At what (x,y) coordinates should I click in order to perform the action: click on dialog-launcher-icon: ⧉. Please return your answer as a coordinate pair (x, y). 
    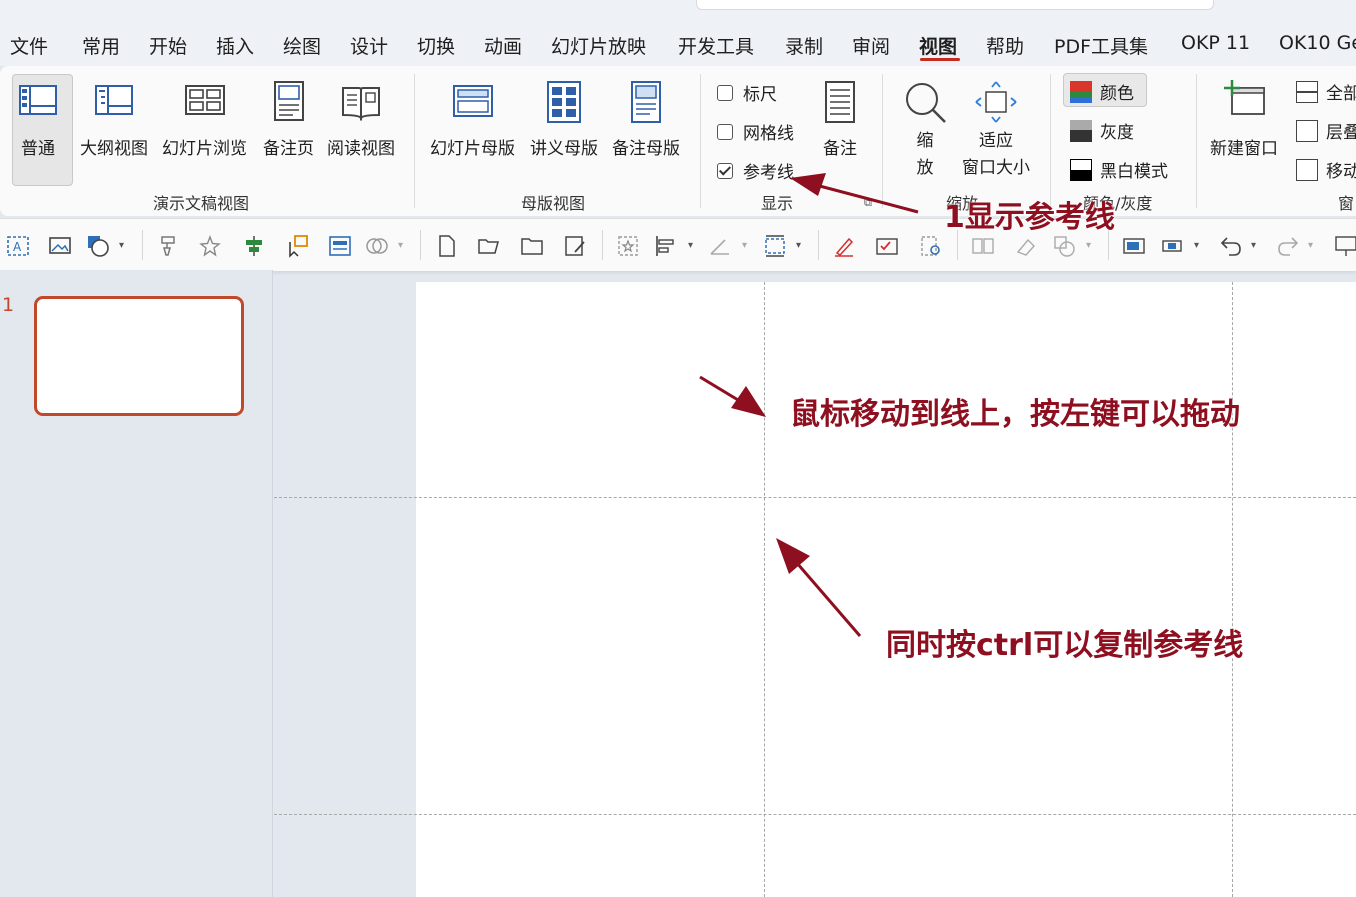
    Looking at the image, I should click on (868, 203).